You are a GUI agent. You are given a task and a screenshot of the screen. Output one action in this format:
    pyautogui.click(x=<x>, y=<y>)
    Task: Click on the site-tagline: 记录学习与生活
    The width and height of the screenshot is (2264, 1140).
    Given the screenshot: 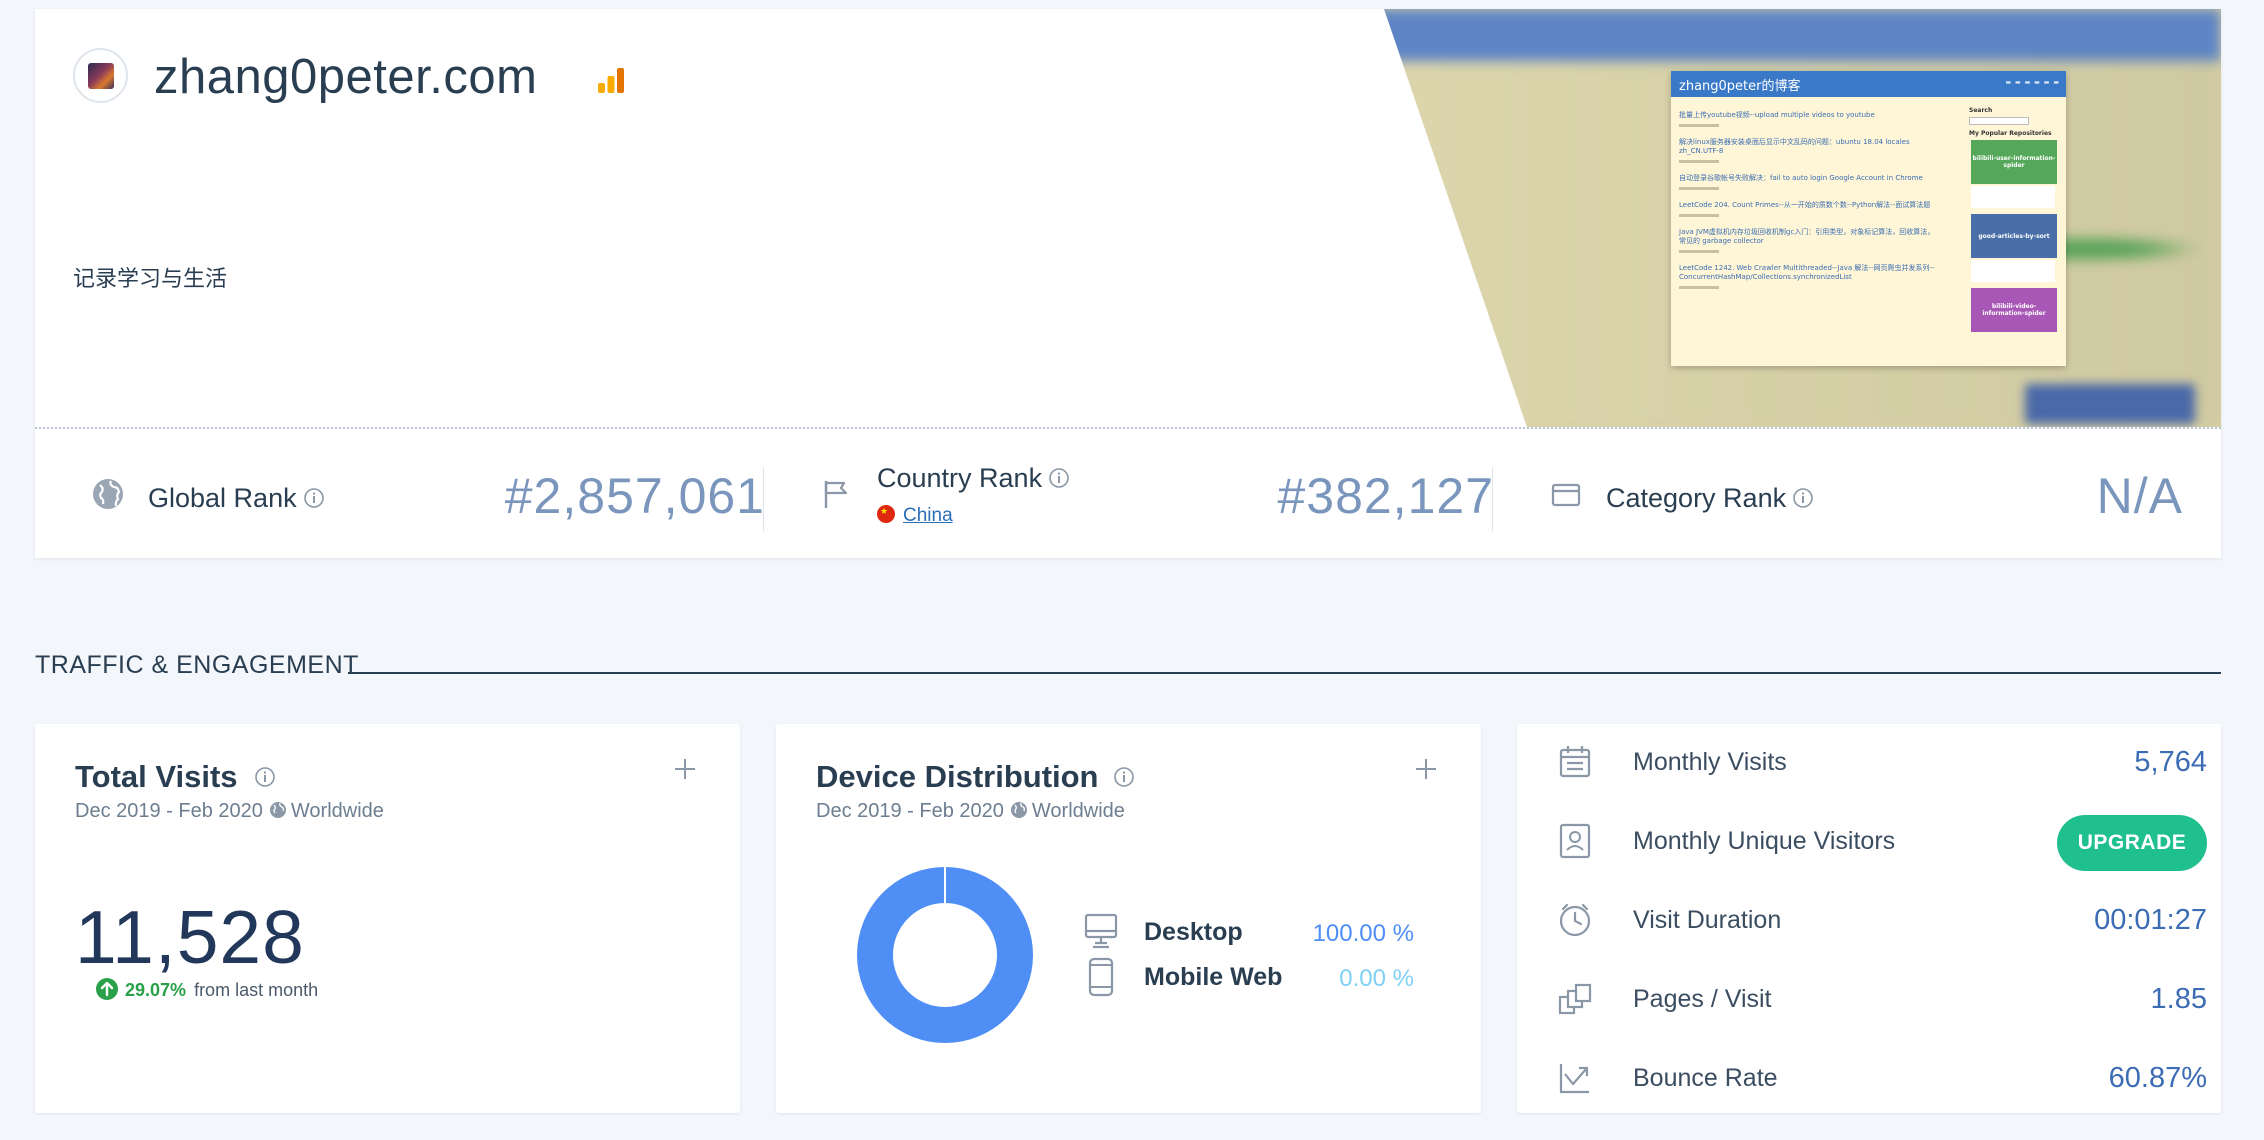 What is the action you would take?
    pyautogui.click(x=150, y=278)
    